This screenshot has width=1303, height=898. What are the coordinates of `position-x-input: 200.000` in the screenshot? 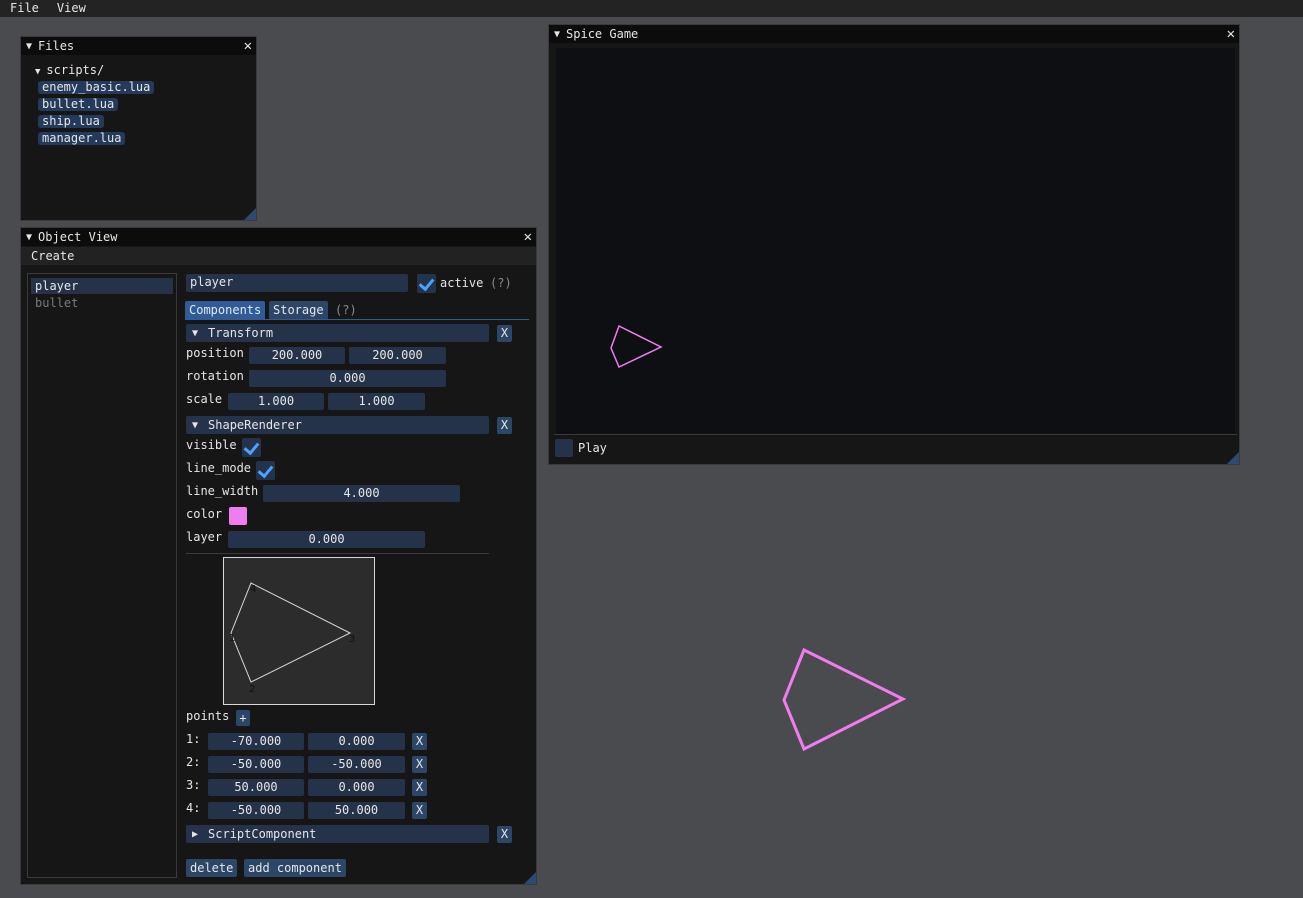 It's located at (297, 355).